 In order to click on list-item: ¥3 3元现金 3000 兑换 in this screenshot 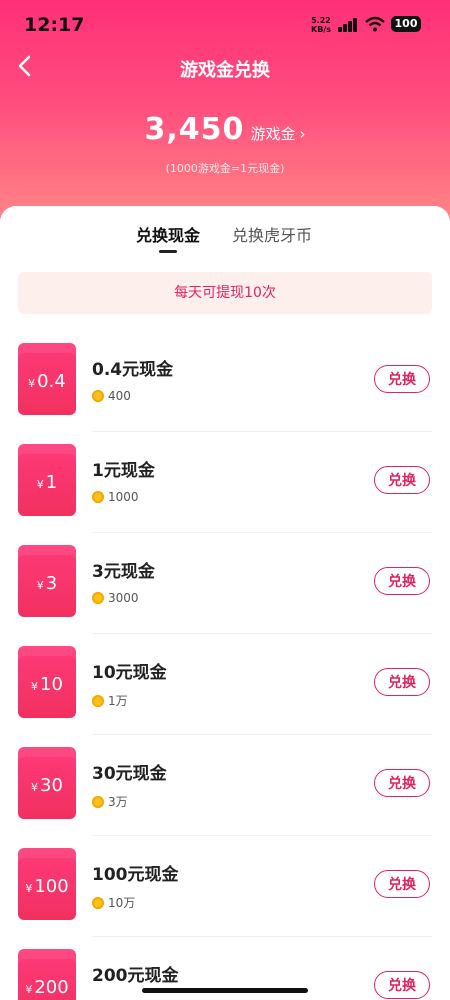, I will do `click(225, 595)`.